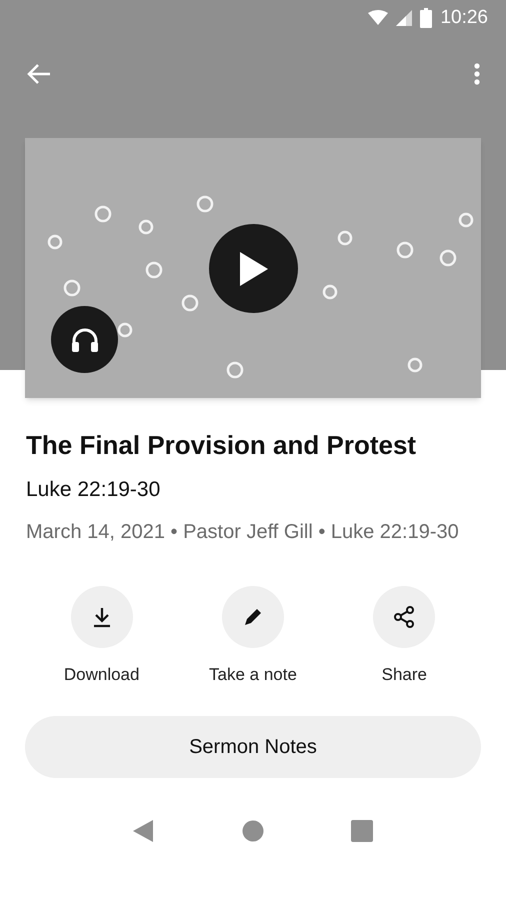 The width and height of the screenshot is (506, 900). What do you see at coordinates (102, 675) in the screenshot?
I see `action-label: Download` at bounding box center [102, 675].